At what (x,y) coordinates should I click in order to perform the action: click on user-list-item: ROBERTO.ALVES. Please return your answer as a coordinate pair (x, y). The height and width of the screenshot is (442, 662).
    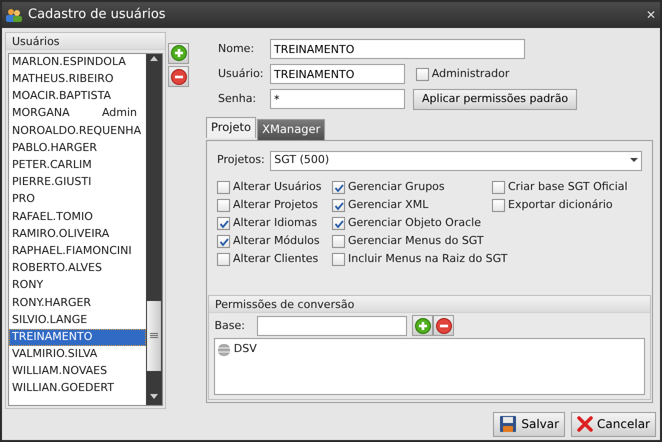
    Looking at the image, I should click on (77, 268).